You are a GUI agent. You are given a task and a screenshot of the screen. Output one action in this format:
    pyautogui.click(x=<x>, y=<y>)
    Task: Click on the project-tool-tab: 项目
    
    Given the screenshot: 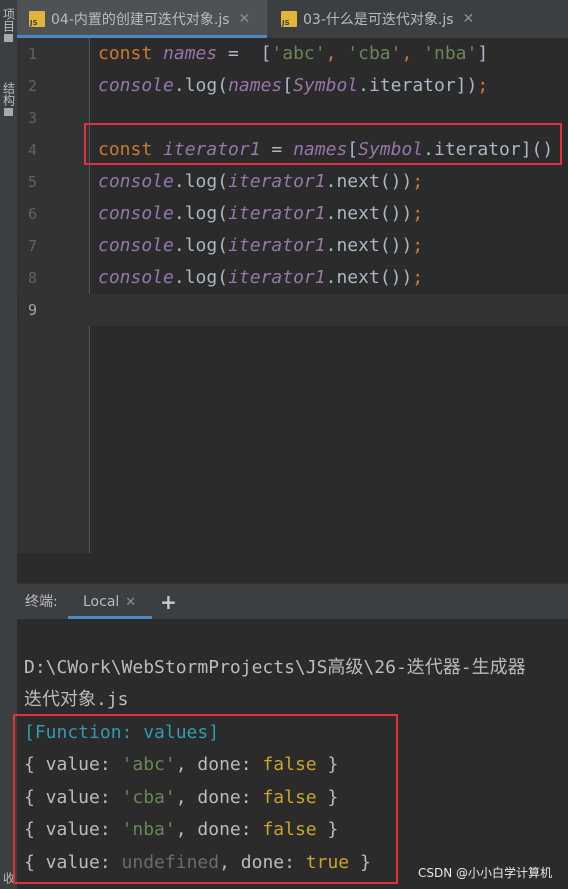 What is the action you would take?
    pyautogui.click(x=8, y=25)
    